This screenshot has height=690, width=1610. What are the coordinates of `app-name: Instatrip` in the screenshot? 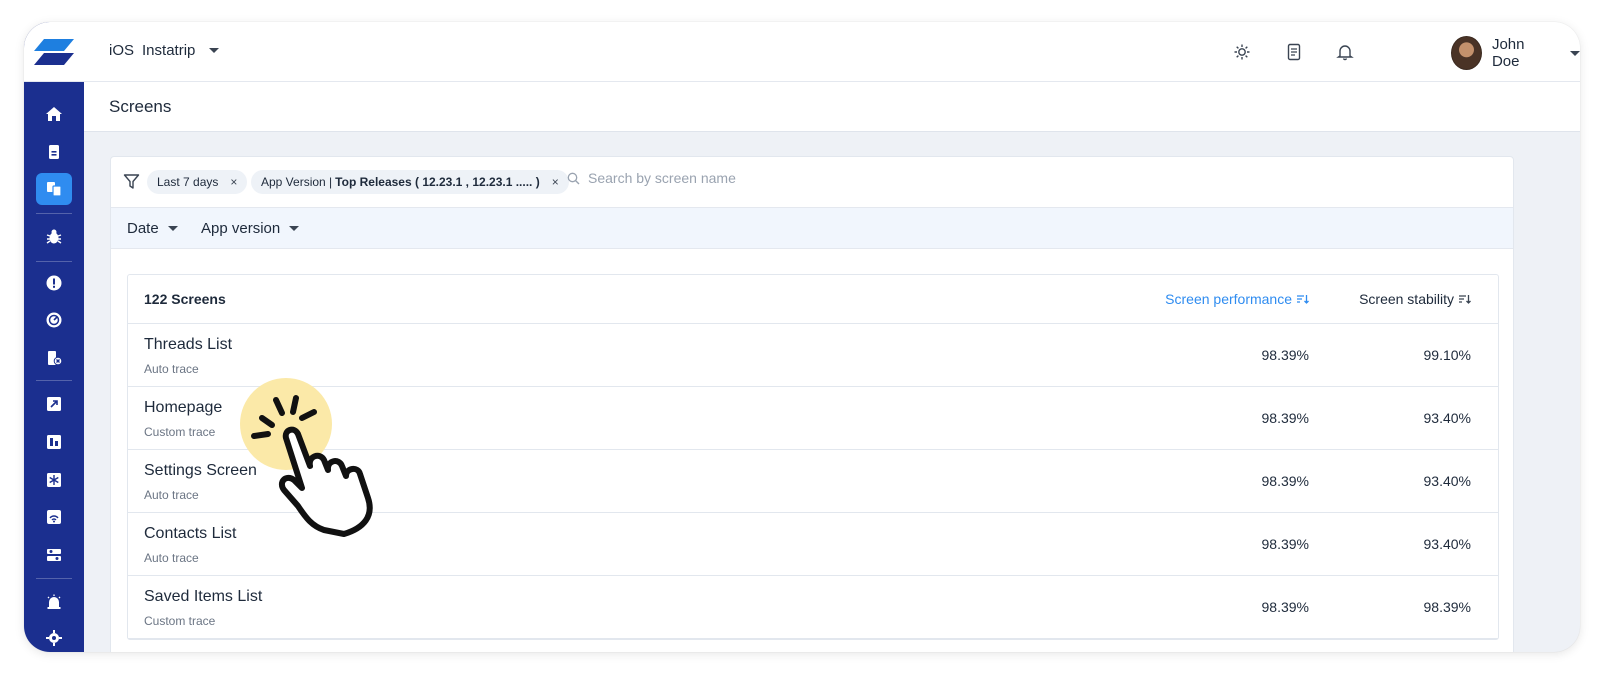 It's located at (169, 50).